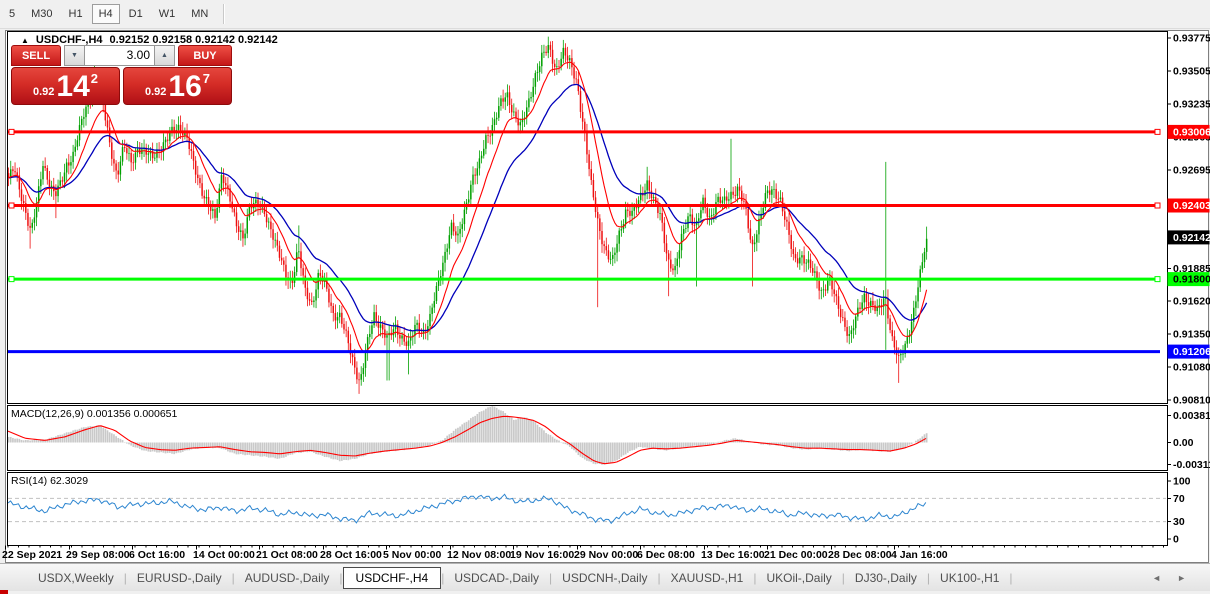 This screenshot has width=1210, height=594. What do you see at coordinates (287, 578) in the screenshot?
I see `chart-tab-audusd-daily: AUDUSD-,Daily` at bounding box center [287, 578].